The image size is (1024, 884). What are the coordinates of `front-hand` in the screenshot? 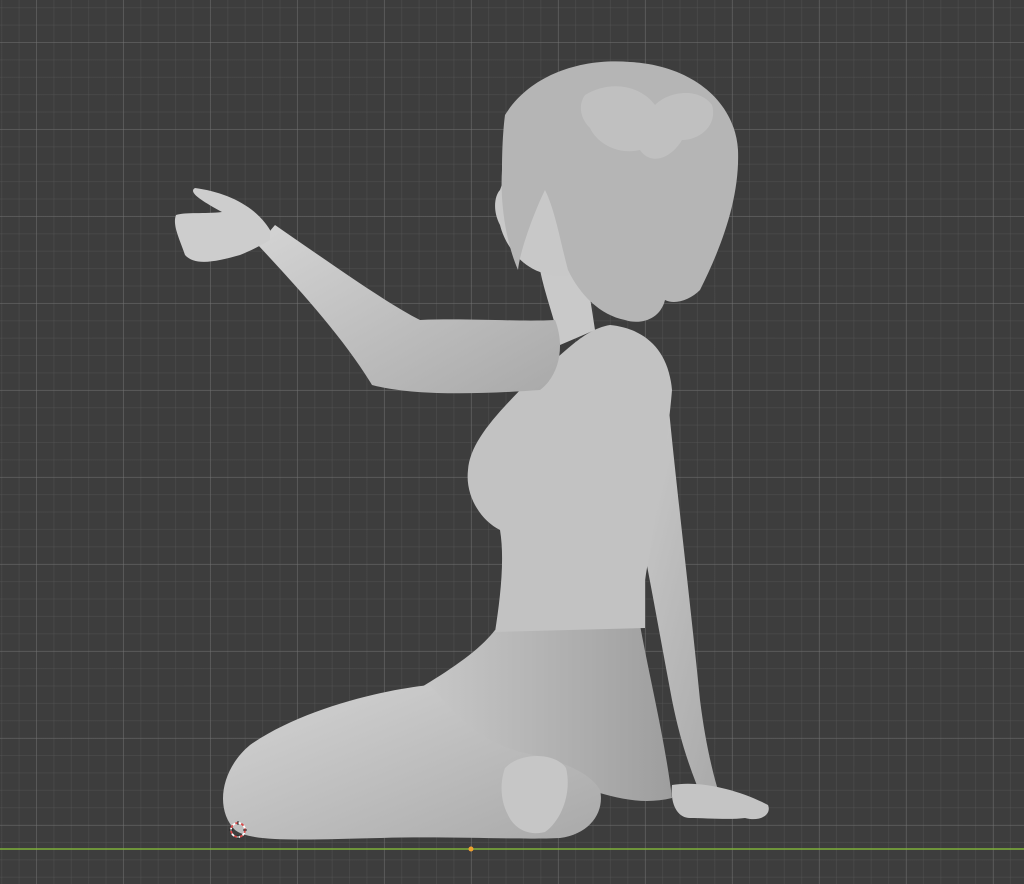 It's located at (222, 225).